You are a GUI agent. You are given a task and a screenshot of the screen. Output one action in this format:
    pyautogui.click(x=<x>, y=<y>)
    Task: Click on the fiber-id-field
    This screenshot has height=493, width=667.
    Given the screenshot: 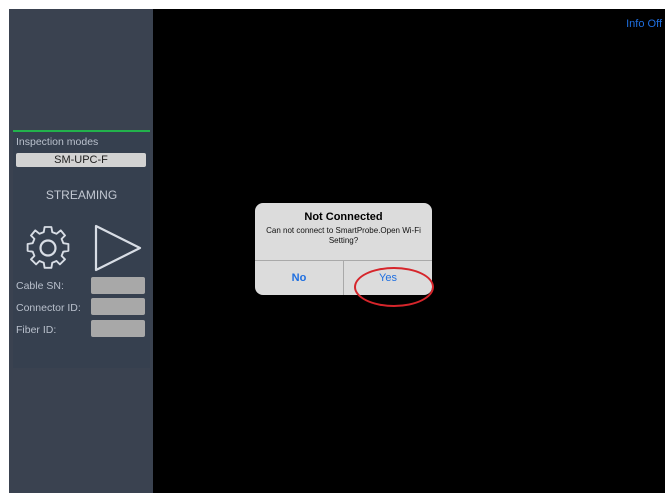 What is the action you would take?
    pyautogui.click(x=118, y=328)
    